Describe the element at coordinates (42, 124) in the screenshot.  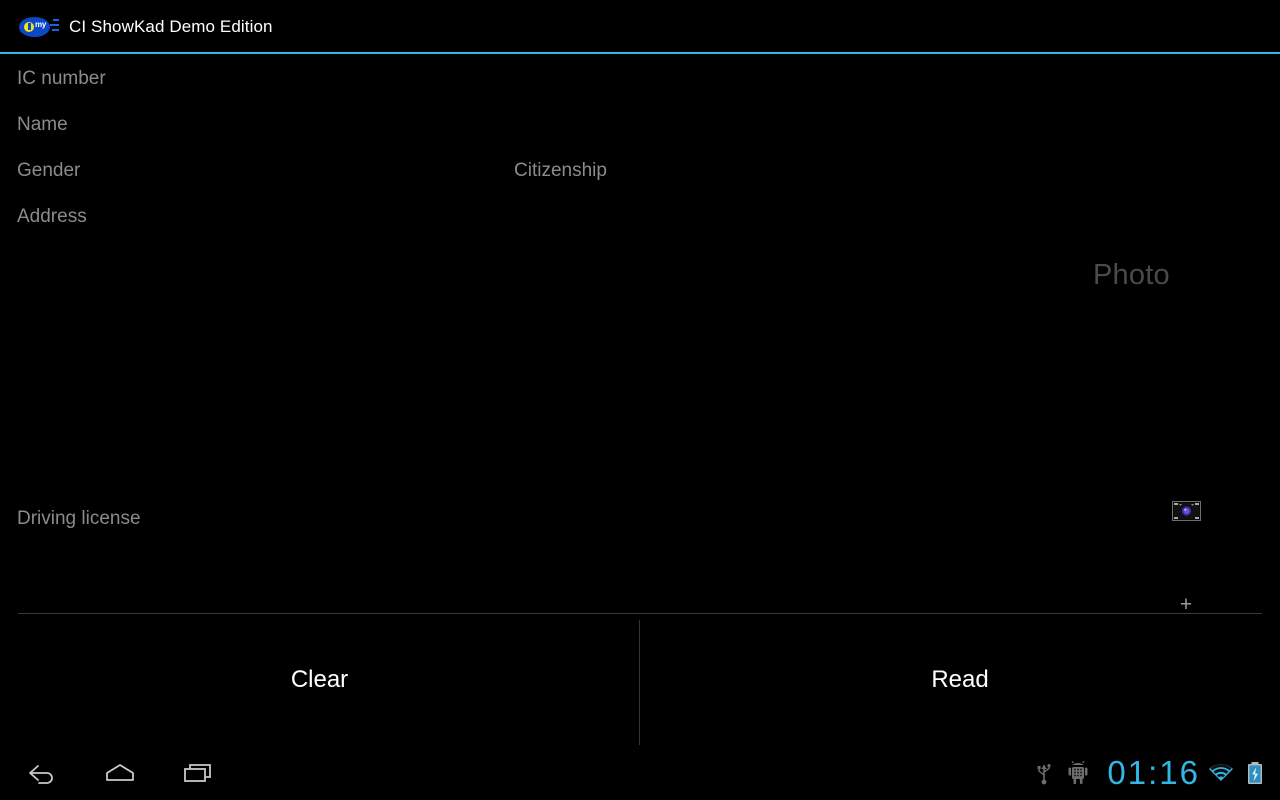
I see `label-name: Name` at that location.